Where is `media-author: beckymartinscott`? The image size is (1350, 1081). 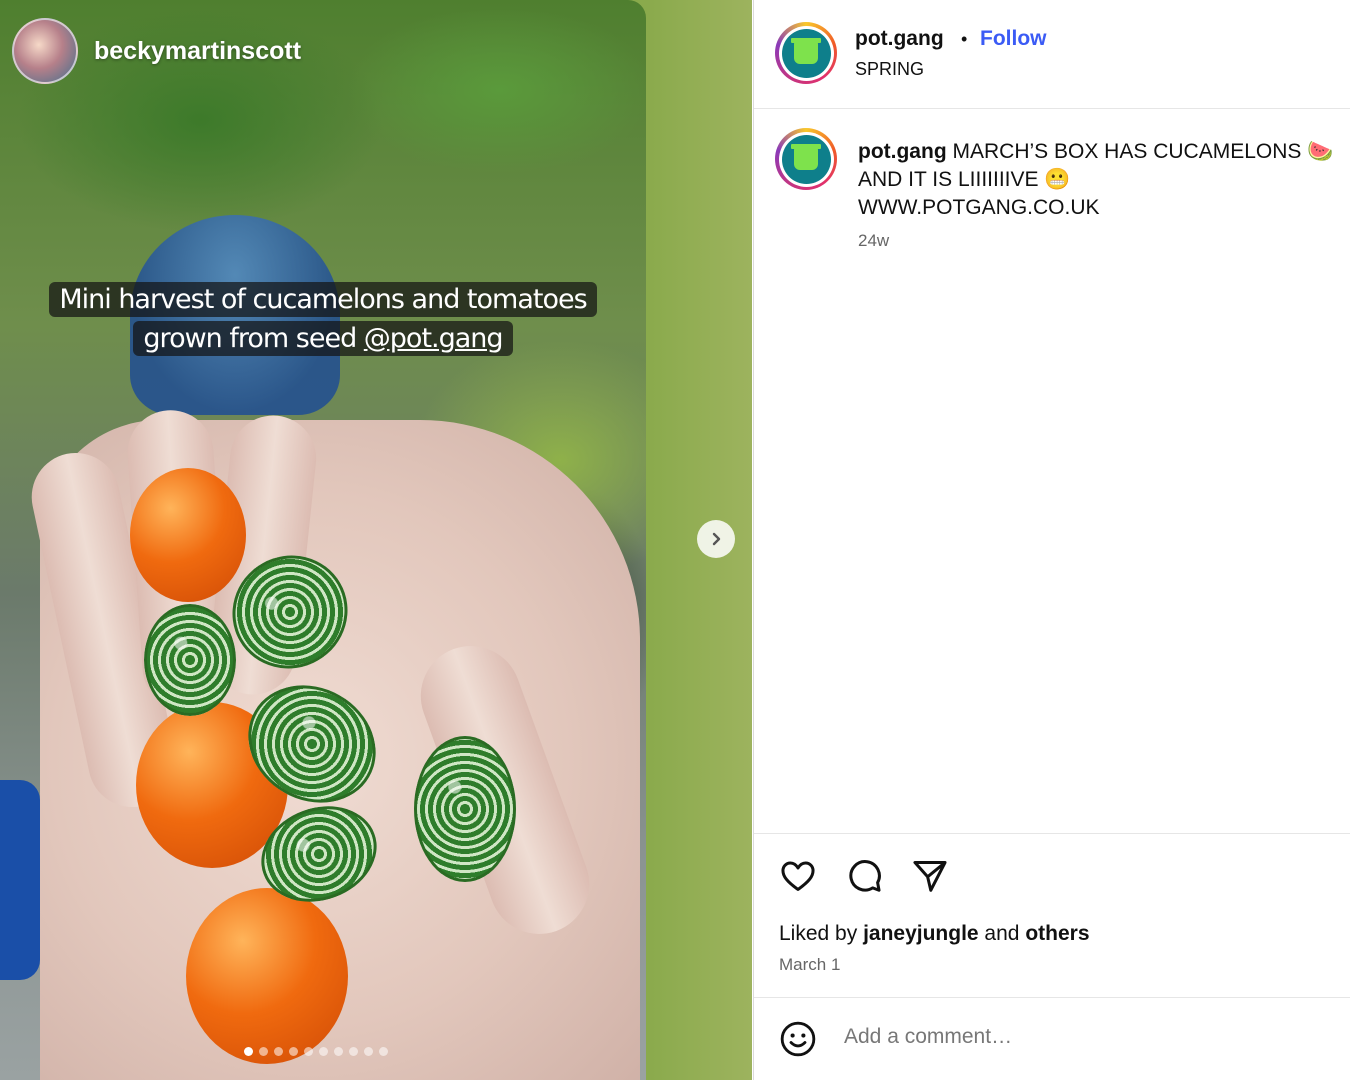 media-author: beckymartinscott is located at coordinates (156, 51).